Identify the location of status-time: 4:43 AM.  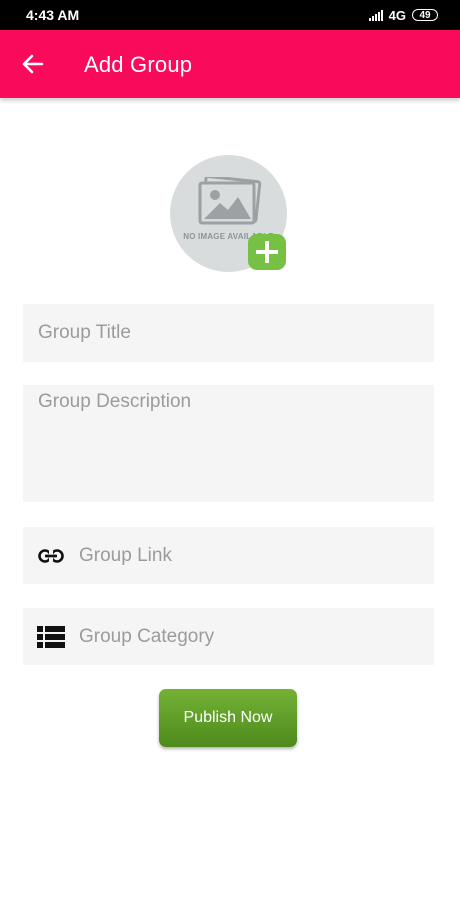
(53, 15).